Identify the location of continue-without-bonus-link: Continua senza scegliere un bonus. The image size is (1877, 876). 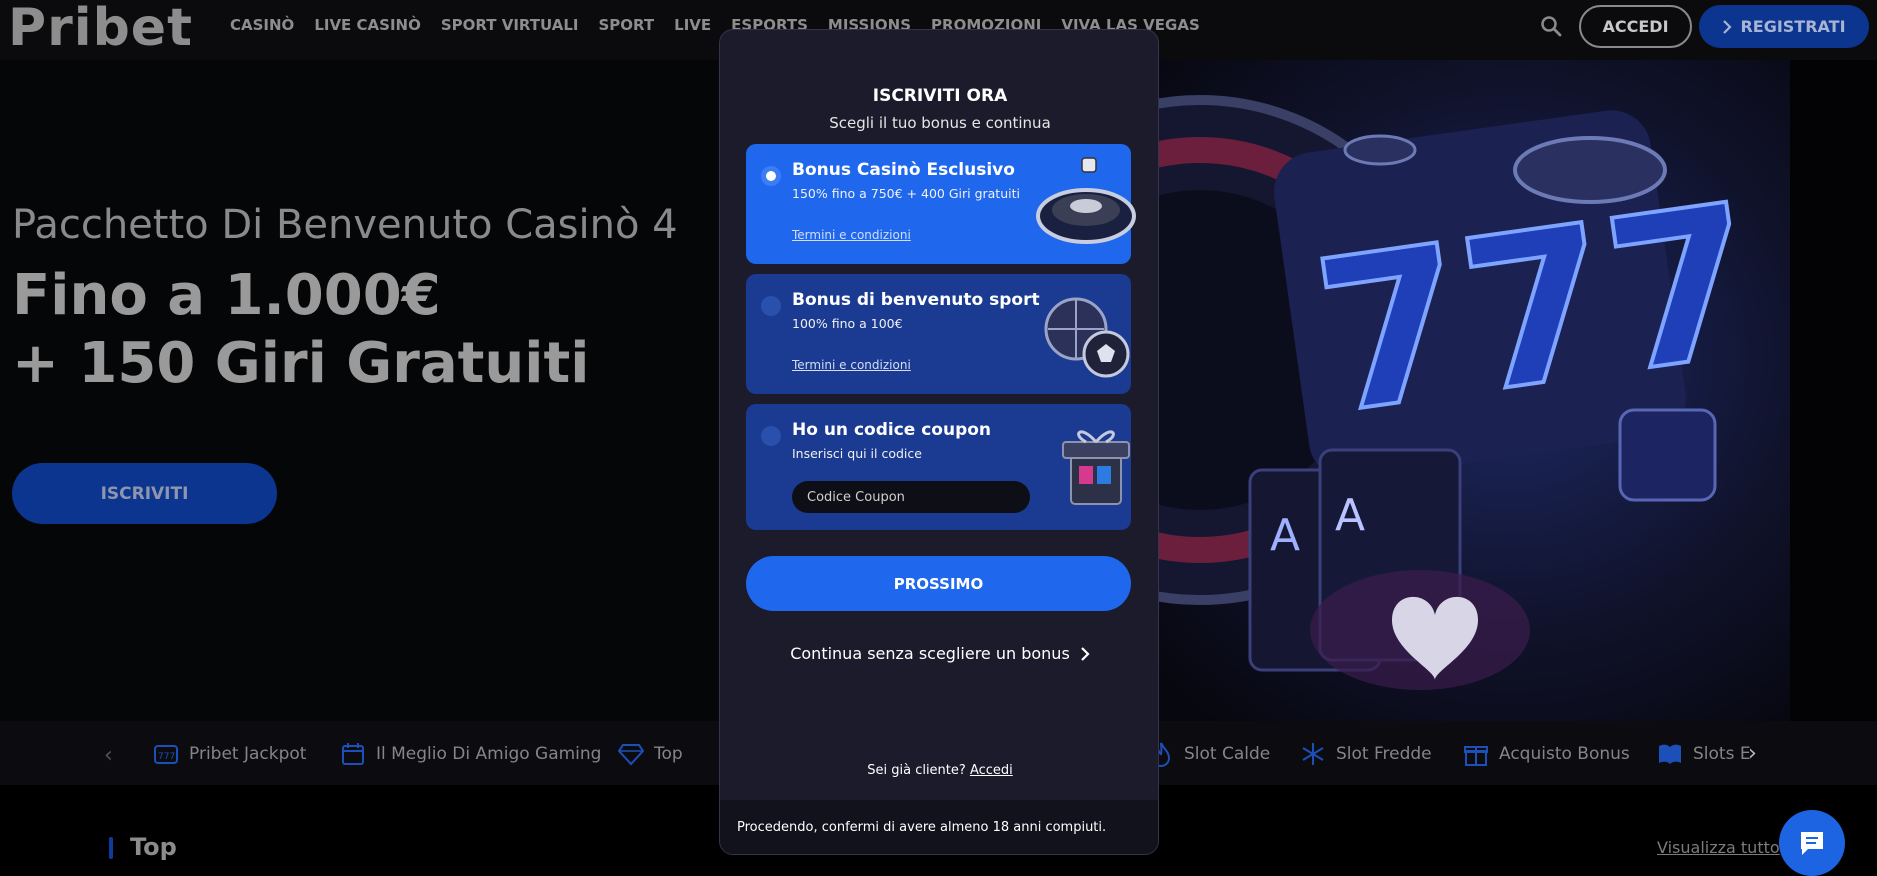
(939, 653).